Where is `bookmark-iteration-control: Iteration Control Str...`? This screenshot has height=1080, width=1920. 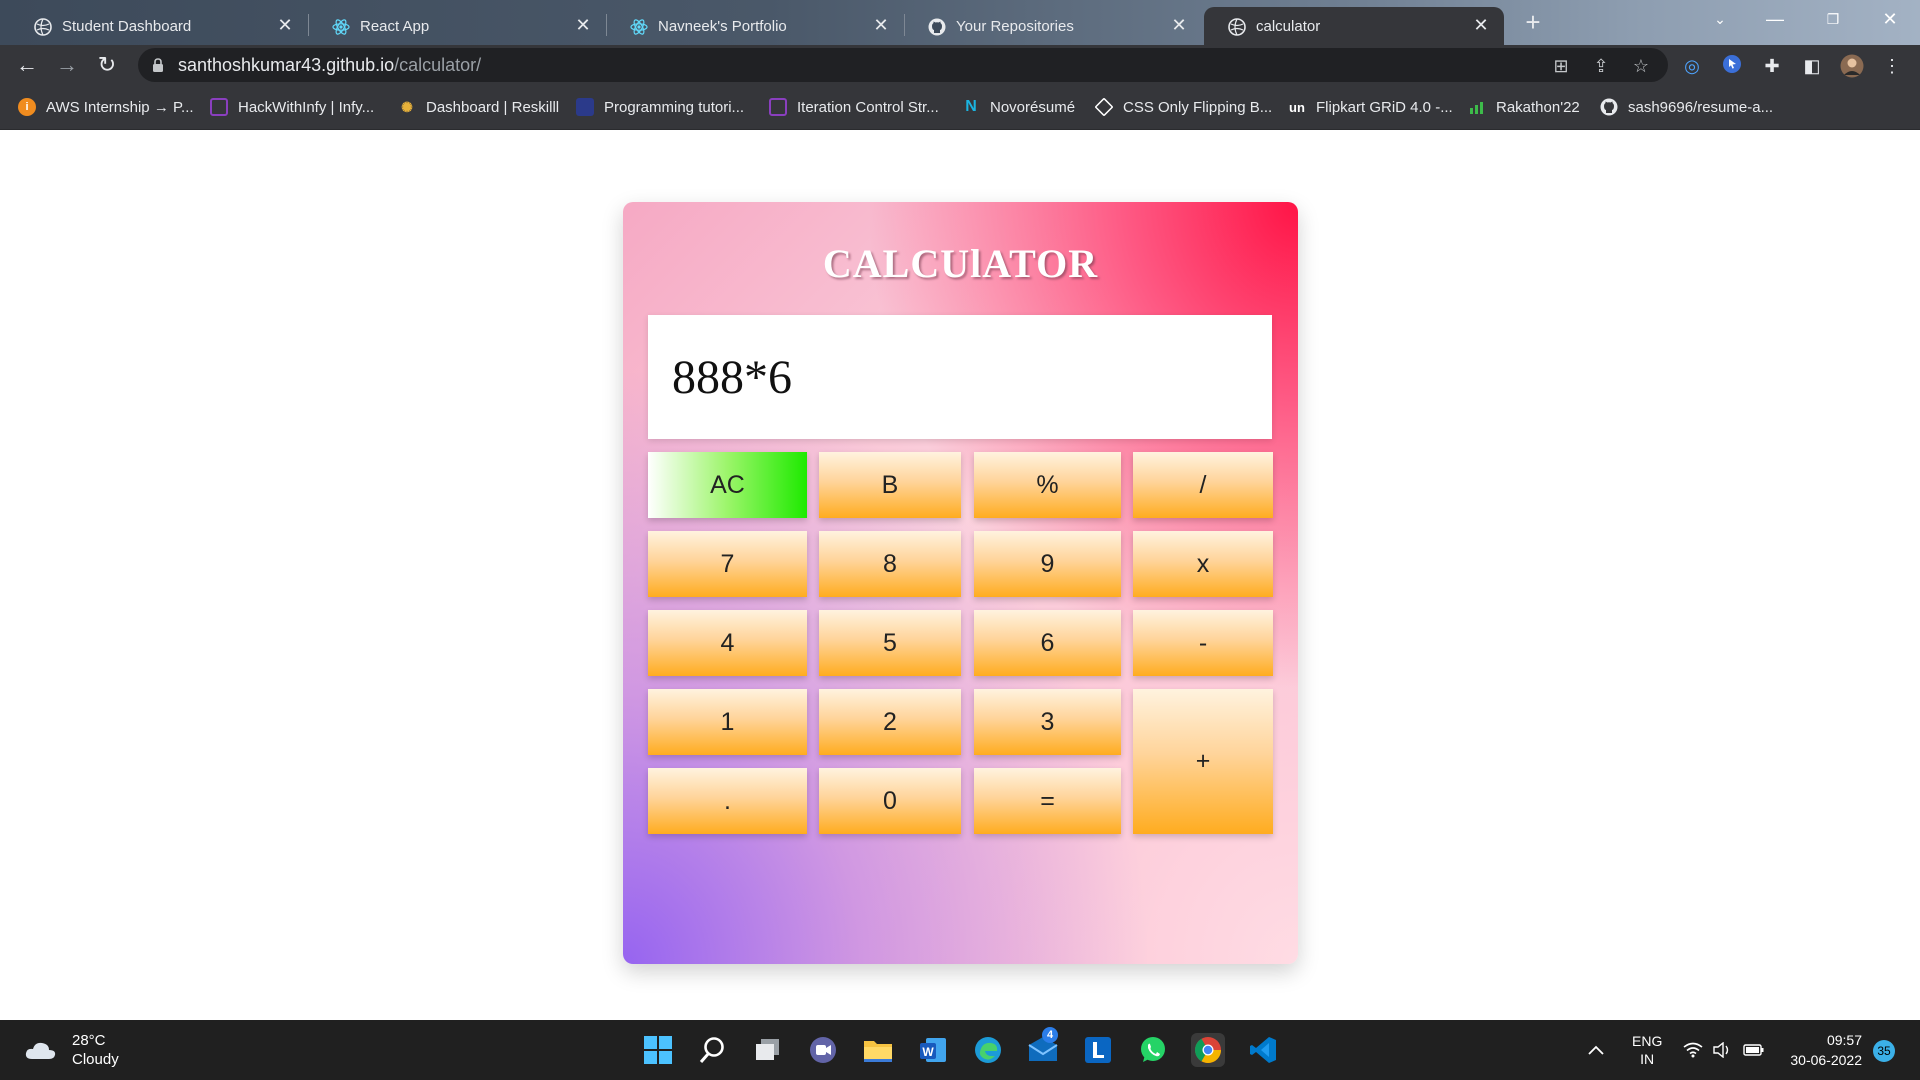
bookmark-iteration-control: Iteration Control Str... is located at coordinates (854, 107).